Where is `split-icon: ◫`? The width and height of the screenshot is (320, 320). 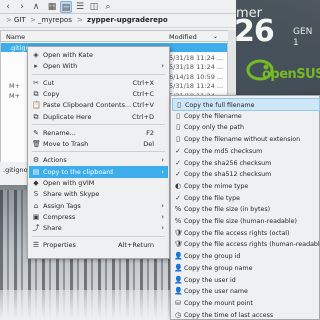 split-icon: ◫ is located at coordinates (94, 7).